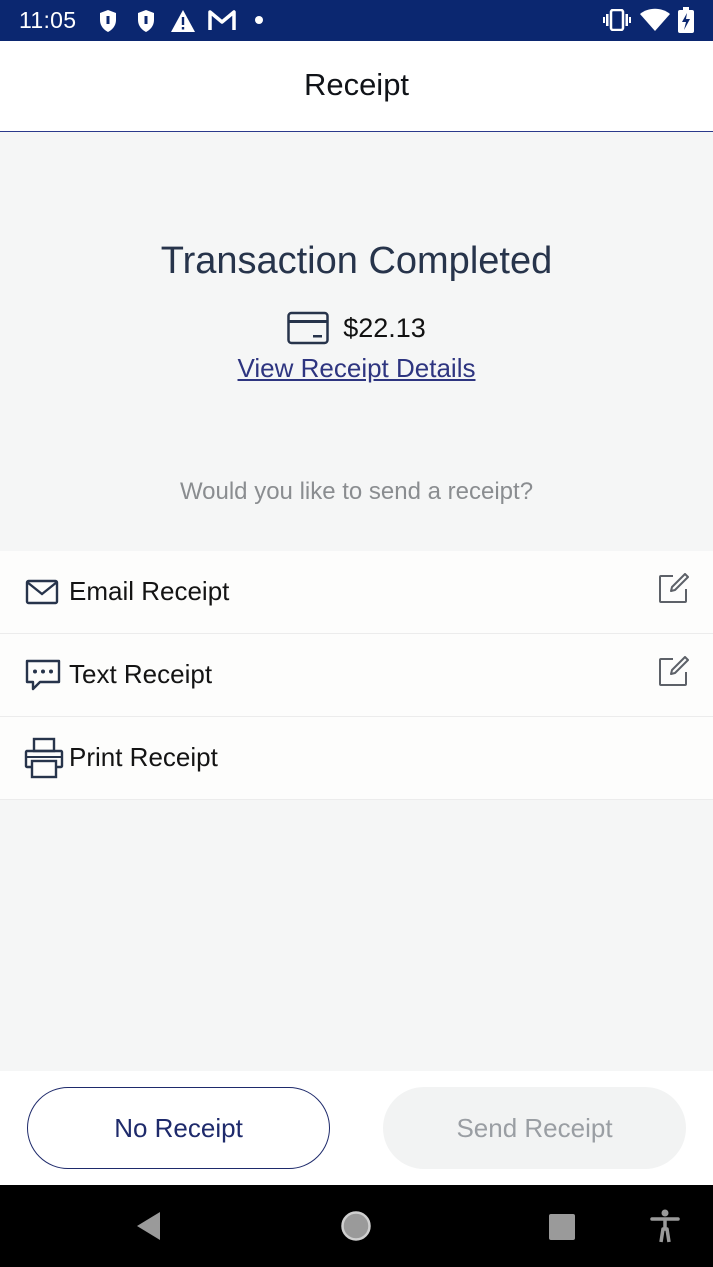 This screenshot has height=1267, width=713. What do you see at coordinates (384, 327) in the screenshot?
I see `transaction-amount: $22.13` at bounding box center [384, 327].